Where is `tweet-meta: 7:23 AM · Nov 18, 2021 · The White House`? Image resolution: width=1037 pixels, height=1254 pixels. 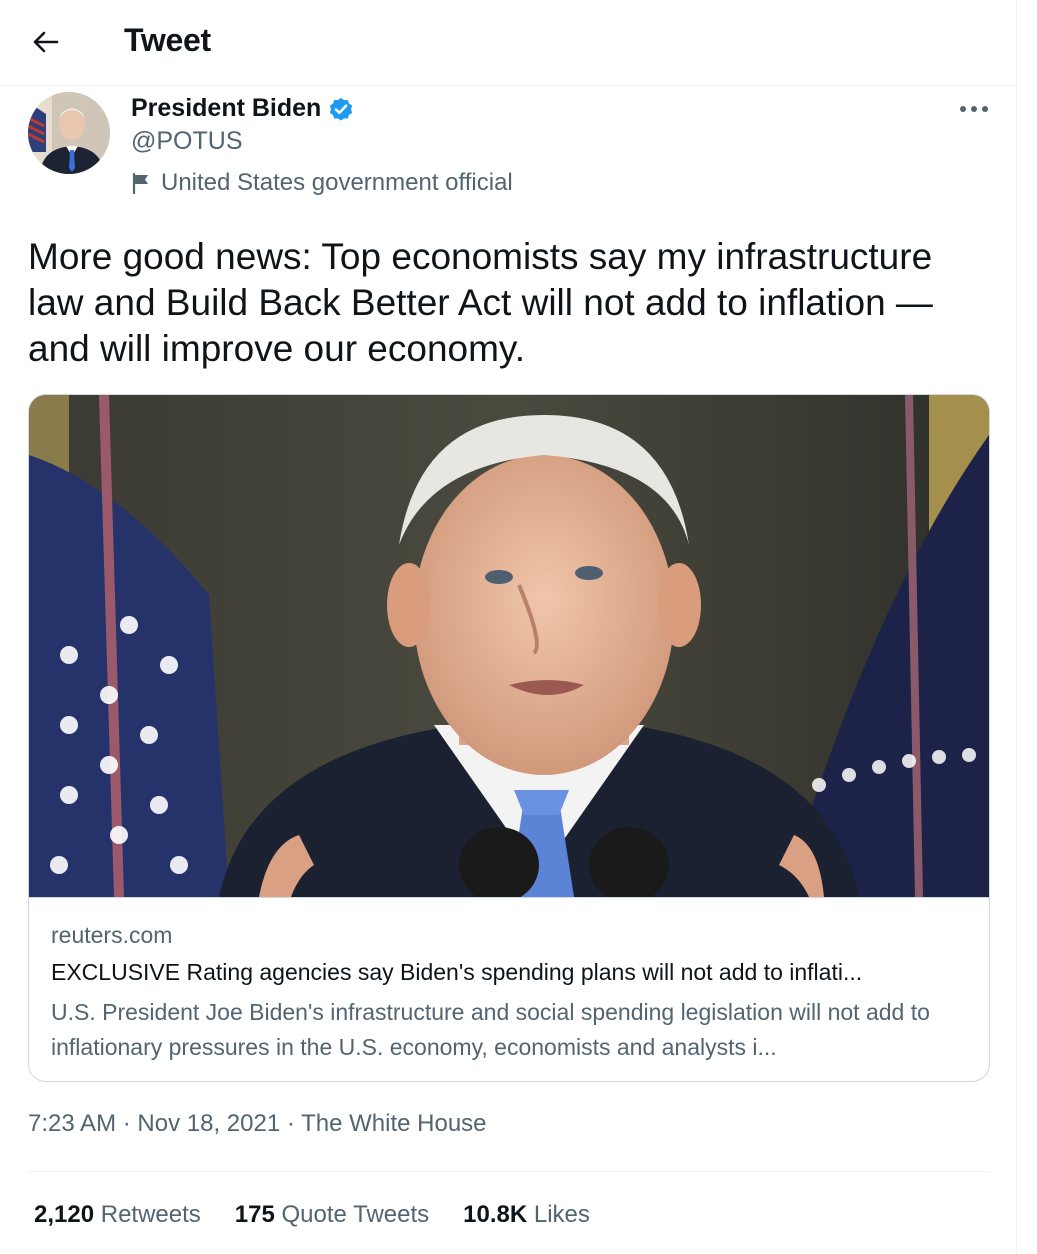
tweet-meta: 7:23 AM · Nov 18, 2021 · The White House is located at coordinates (257, 1124).